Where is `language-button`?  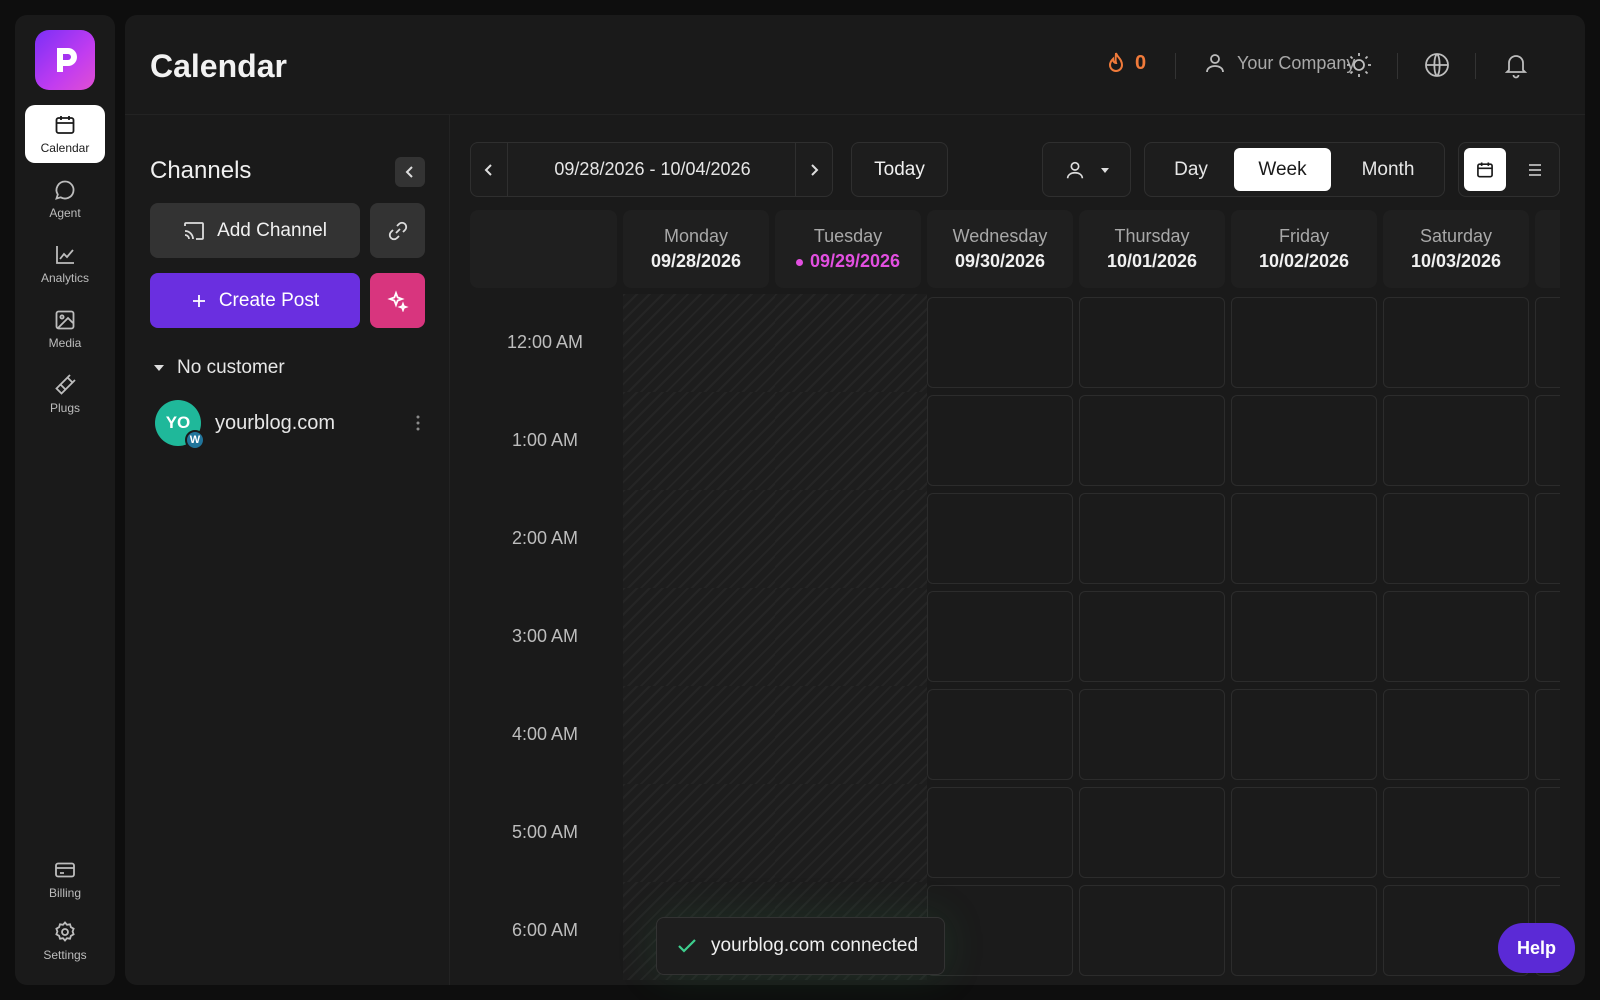 language-button is located at coordinates (1437, 65).